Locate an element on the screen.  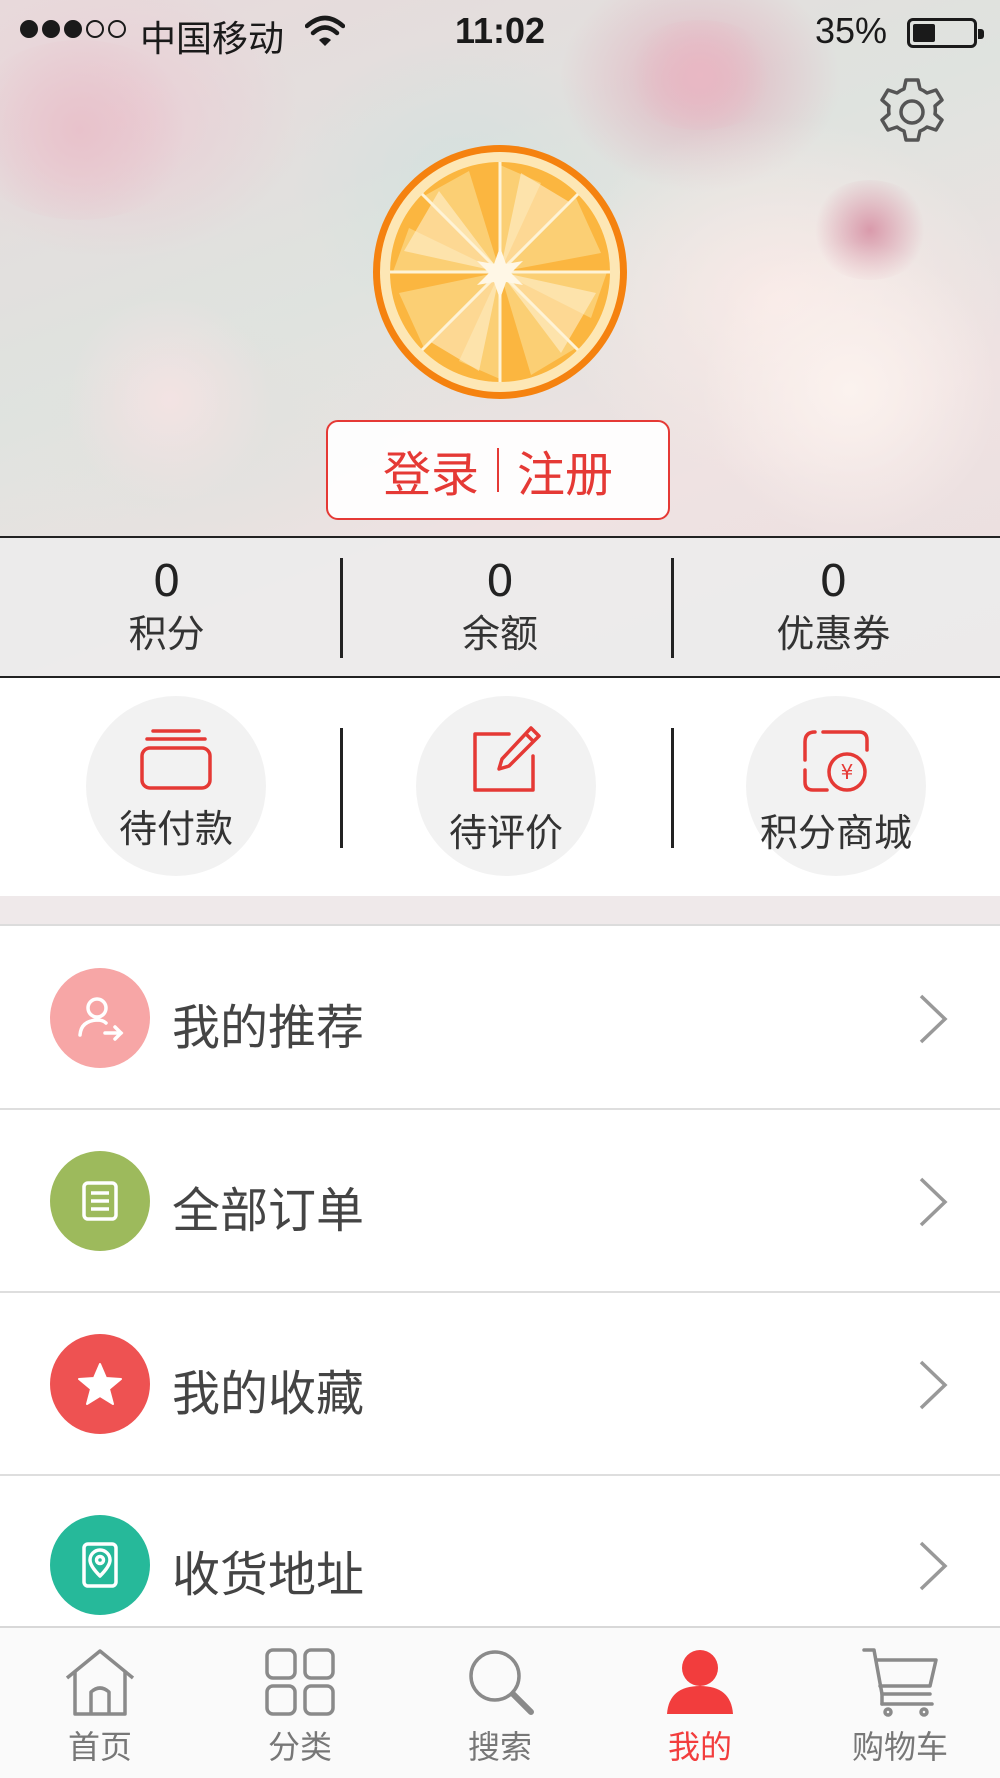
tab-search: 搜索 is located at coordinates (500, 1703).